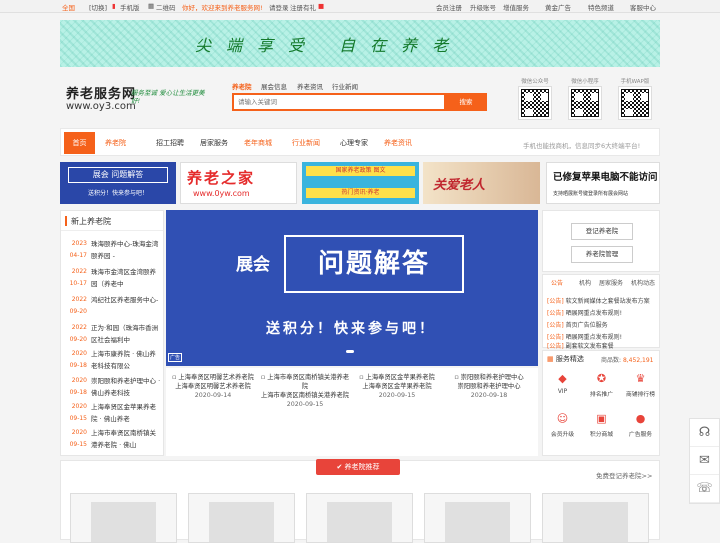 This screenshot has height=543, width=720. I want to click on nav-item: 居家服务, so click(214, 143).